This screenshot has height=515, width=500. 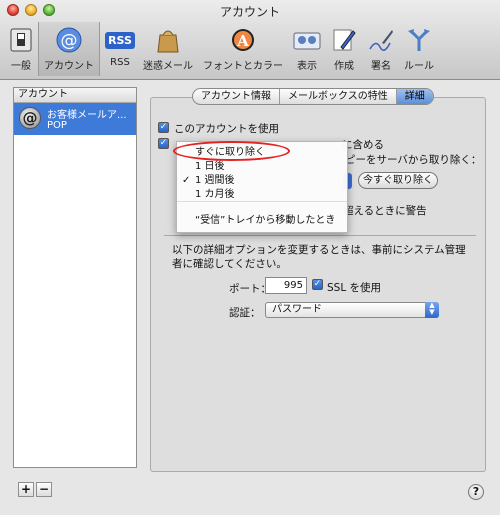 What do you see at coordinates (363, 145) in the screenshot?
I see `include-label: に含める` at bounding box center [363, 145].